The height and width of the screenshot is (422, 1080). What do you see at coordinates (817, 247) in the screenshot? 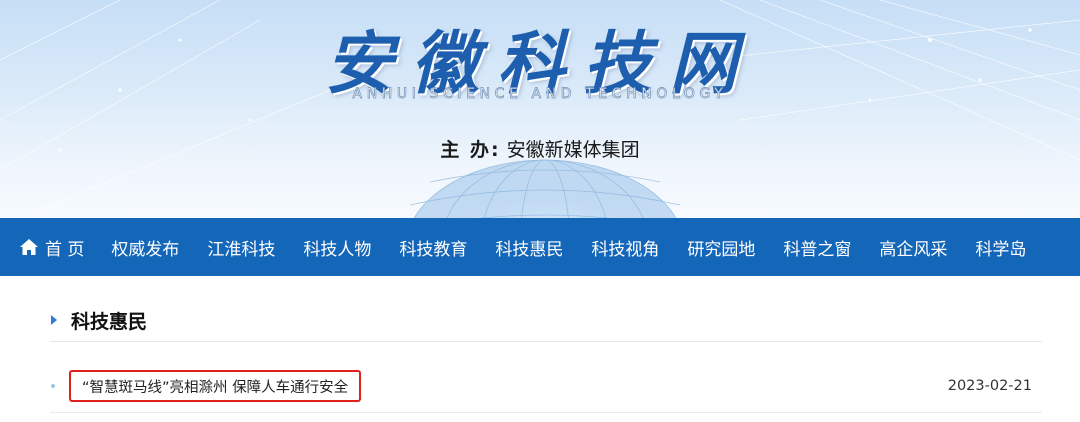
I see `nav-item-popular-science: 科普之窗` at bounding box center [817, 247].